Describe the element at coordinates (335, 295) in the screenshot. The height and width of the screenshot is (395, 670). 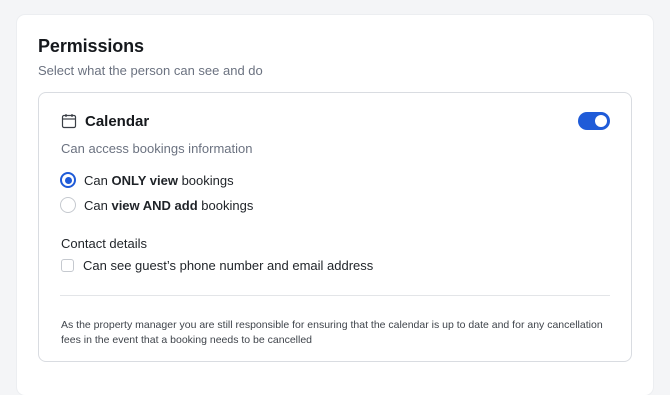
I see `divider` at that location.